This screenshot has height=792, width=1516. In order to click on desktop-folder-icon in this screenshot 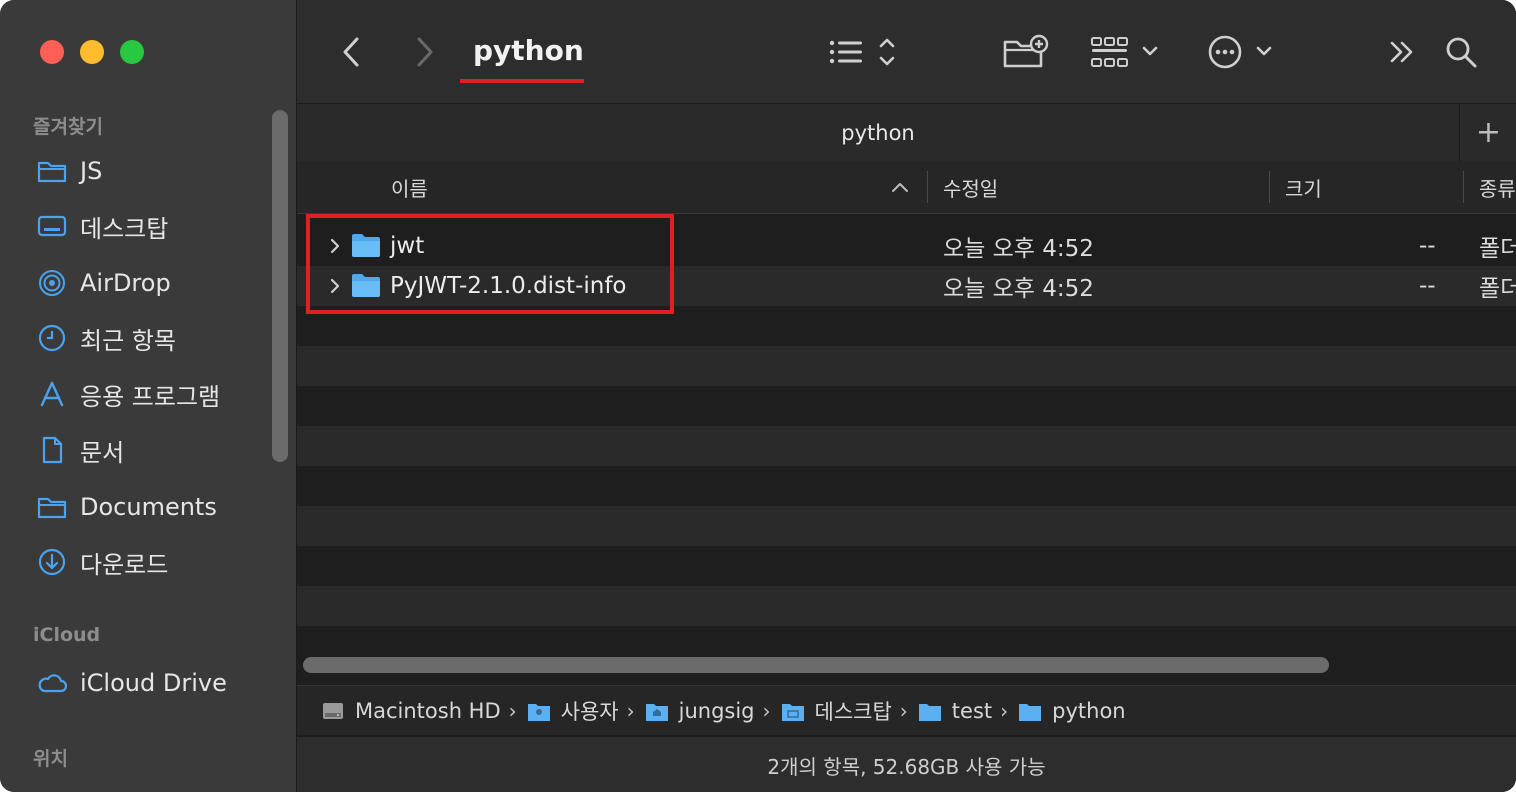, I will do `click(792, 712)`.